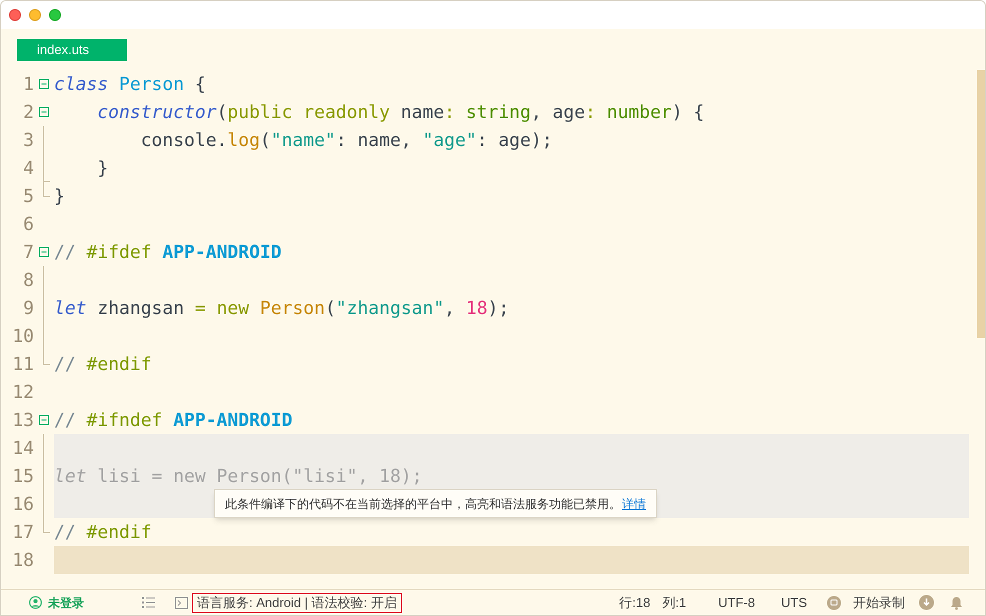 This screenshot has height=616, width=986. What do you see at coordinates (926, 602) in the screenshot?
I see `download-icon` at bounding box center [926, 602].